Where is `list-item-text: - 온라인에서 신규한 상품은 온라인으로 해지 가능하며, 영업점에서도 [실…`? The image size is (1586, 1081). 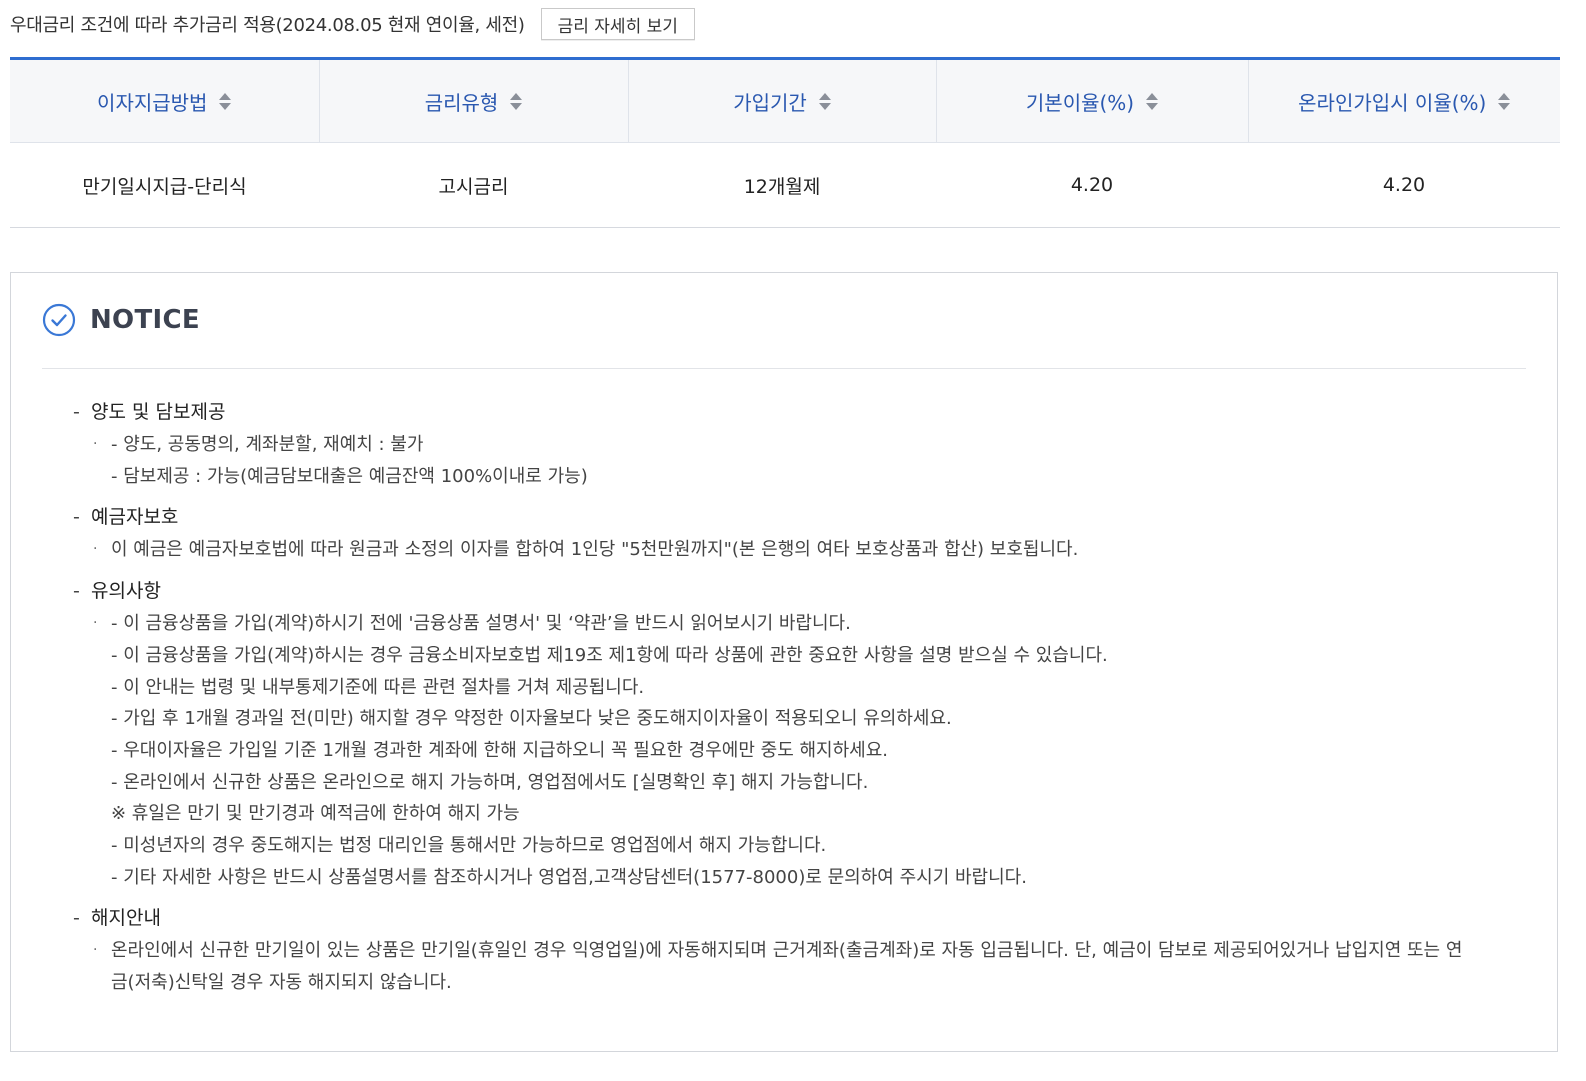
list-item-text: - 온라인에서 신규한 상품은 온라인으로 해지 가능하며, 영업점에서도 [실… is located at coordinates (490, 782).